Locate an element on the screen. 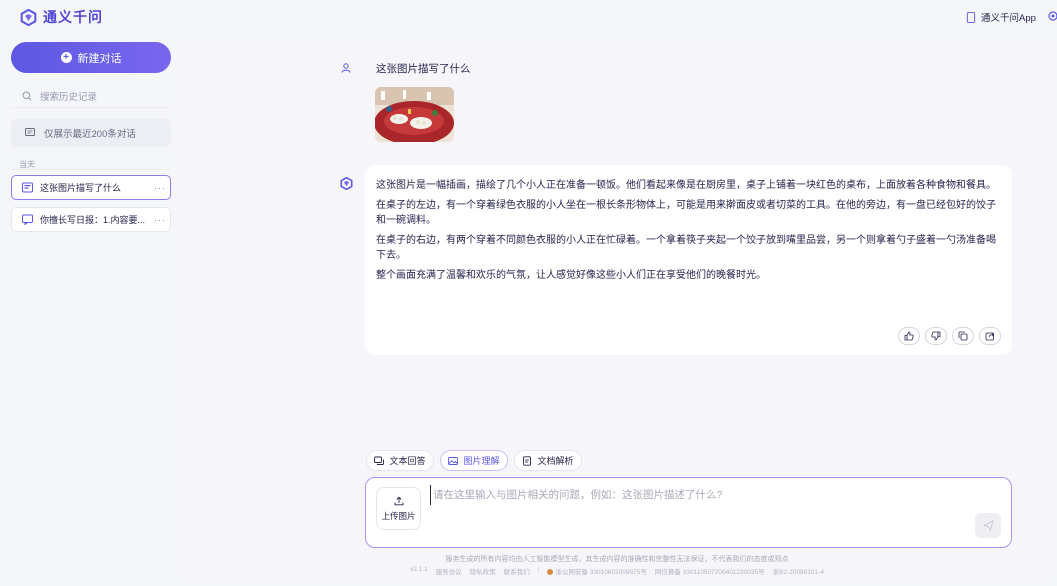 This screenshot has width=1057, height=586. send-icon is located at coordinates (988, 525).